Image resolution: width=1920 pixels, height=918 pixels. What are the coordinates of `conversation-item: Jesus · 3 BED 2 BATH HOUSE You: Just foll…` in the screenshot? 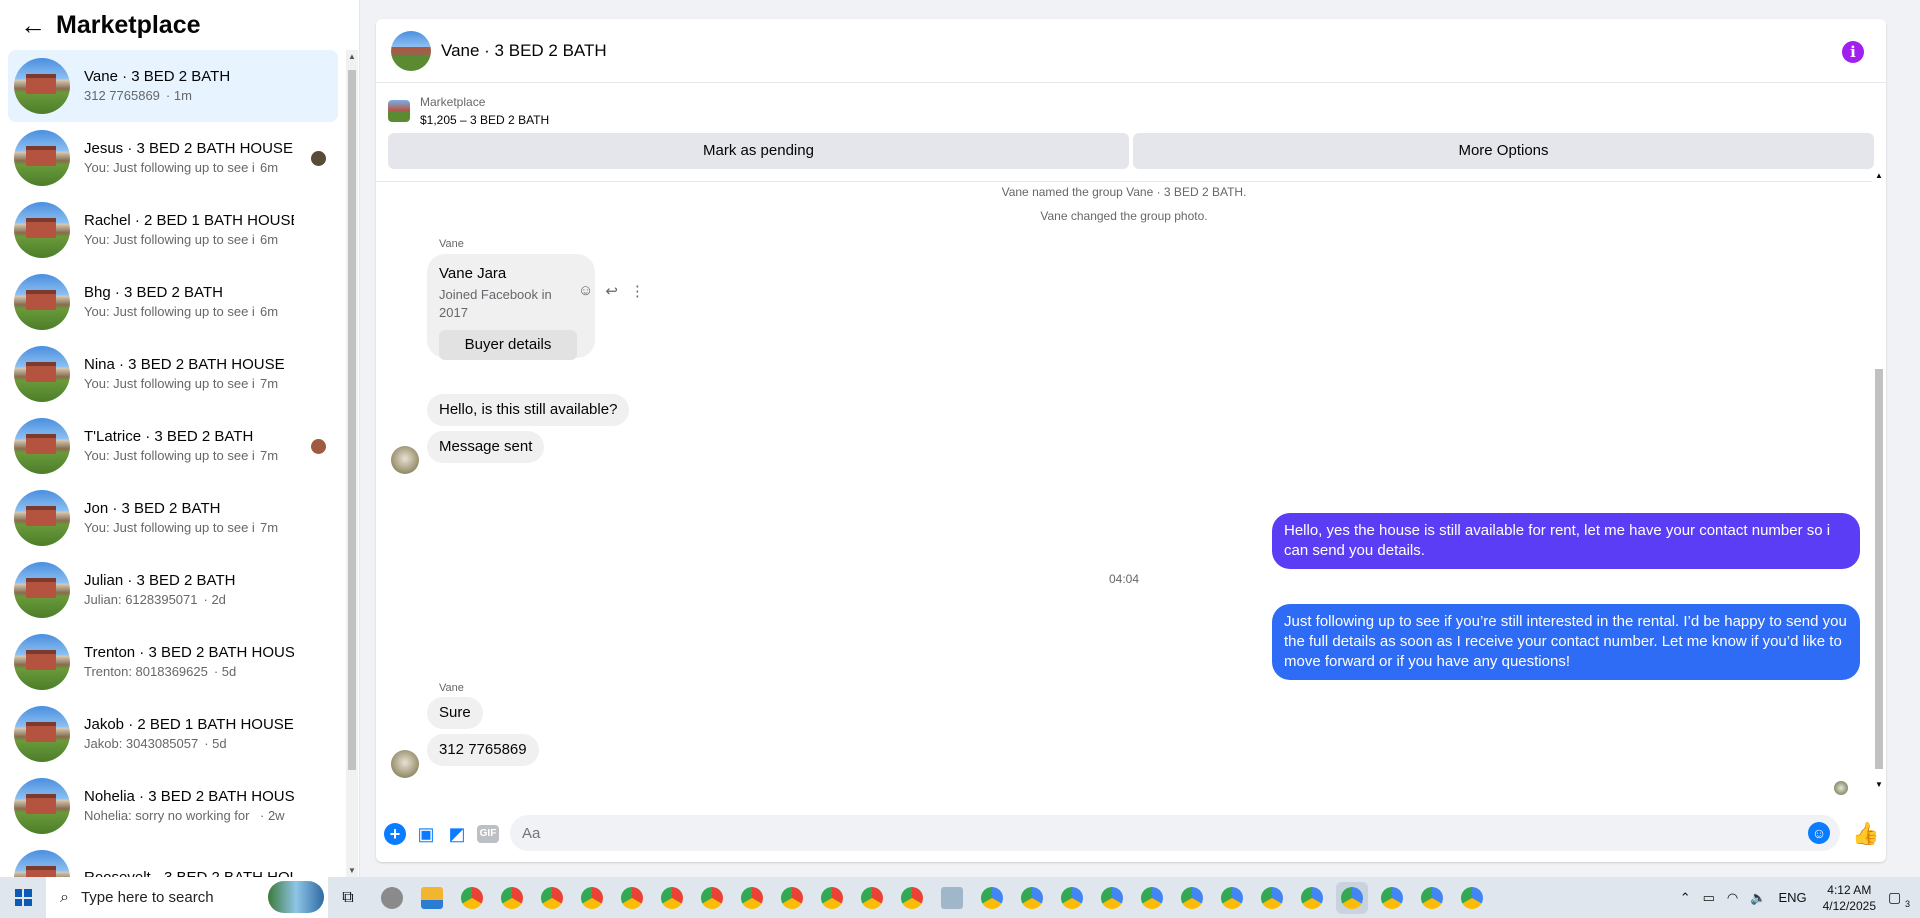 It's located at (173, 158).